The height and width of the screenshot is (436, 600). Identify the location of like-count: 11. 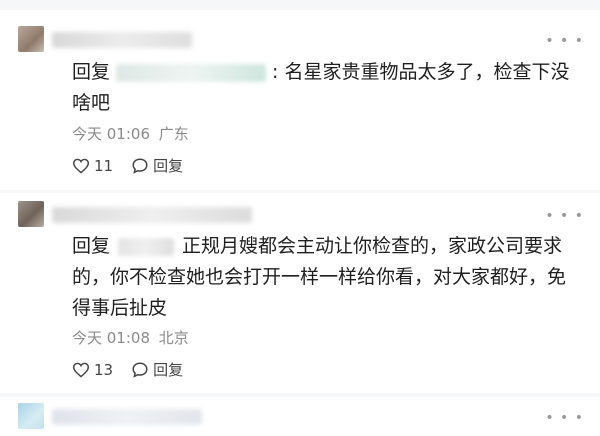
(104, 165).